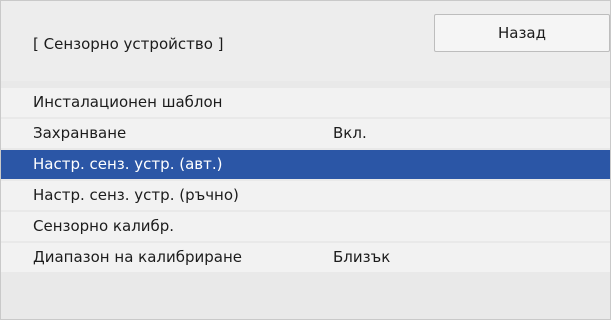 The height and width of the screenshot is (320, 611). I want to click on back-button: Назад, so click(522, 33).